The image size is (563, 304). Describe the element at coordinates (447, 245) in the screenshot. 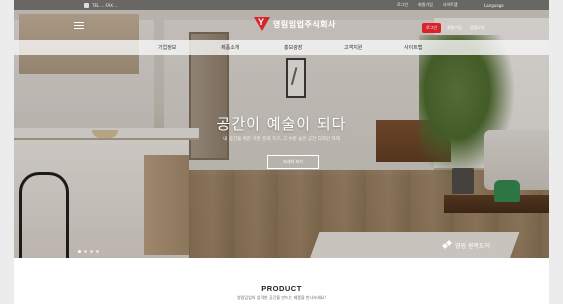

I see `brand-diamond-icon` at that location.